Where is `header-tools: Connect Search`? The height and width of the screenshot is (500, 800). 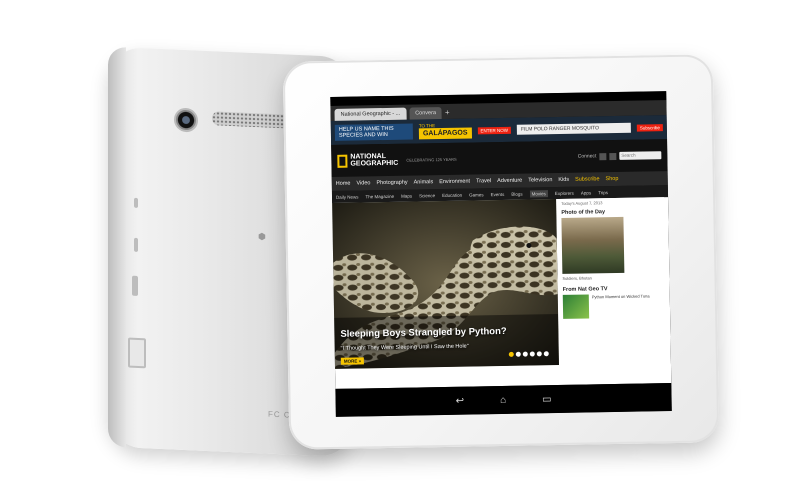 header-tools: Connect Search is located at coordinates (620, 155).